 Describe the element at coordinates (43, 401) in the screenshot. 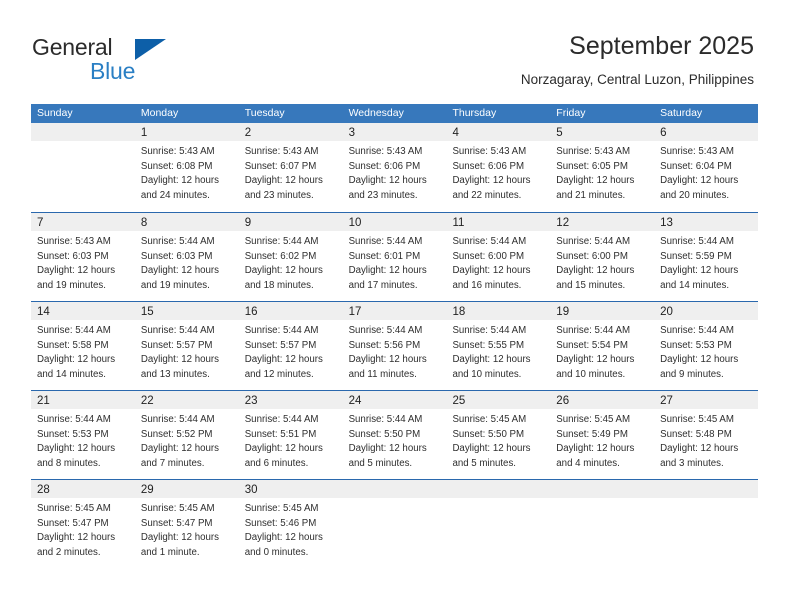

I see `day-number: 21` at that location.